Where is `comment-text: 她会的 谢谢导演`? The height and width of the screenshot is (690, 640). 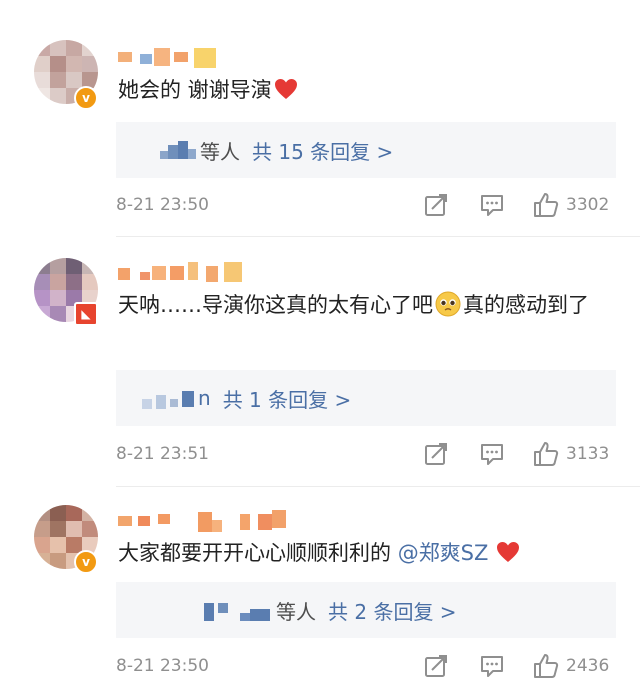
comment-text: 她会的 谢谢导演 is located at coordinates (368, 90).